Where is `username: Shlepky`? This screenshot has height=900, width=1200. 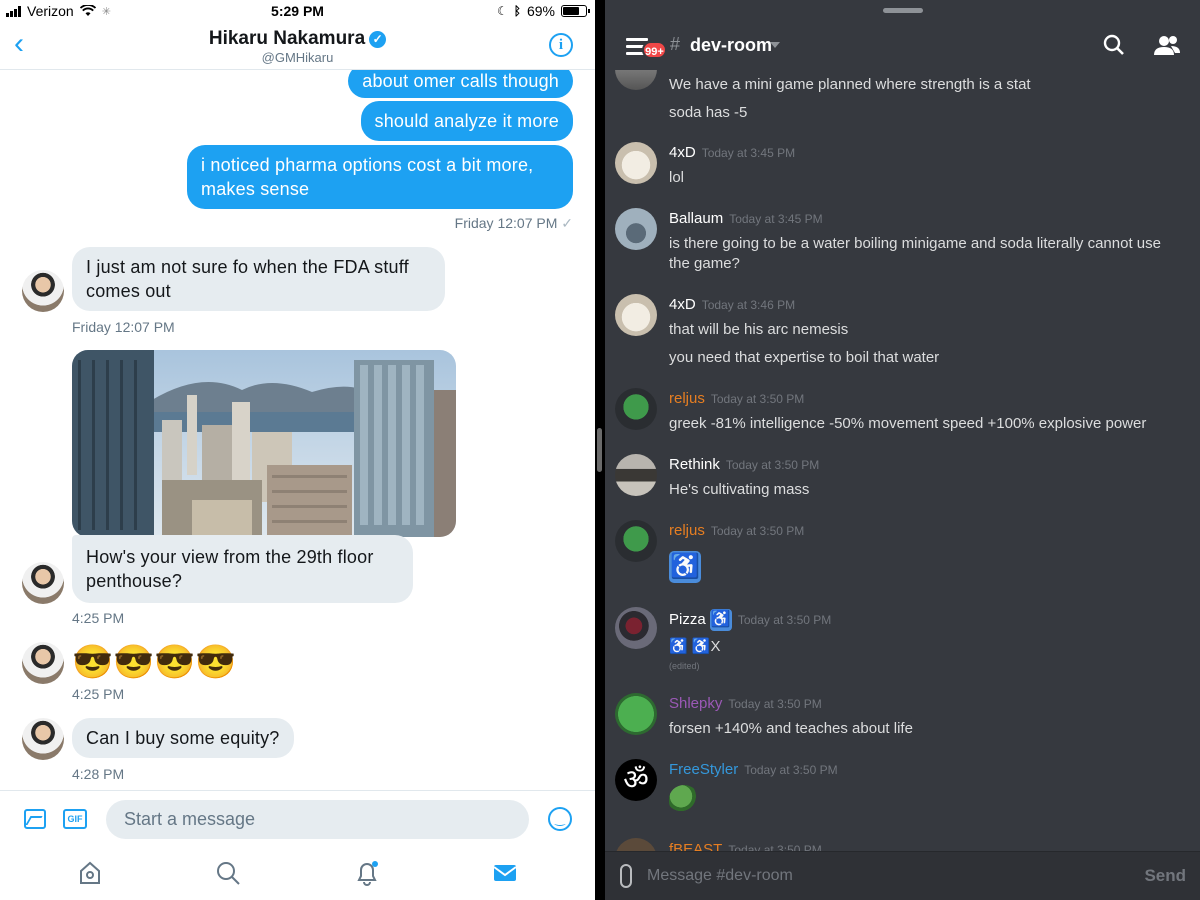
username: Shlepky is located at coordinates (695, 703).